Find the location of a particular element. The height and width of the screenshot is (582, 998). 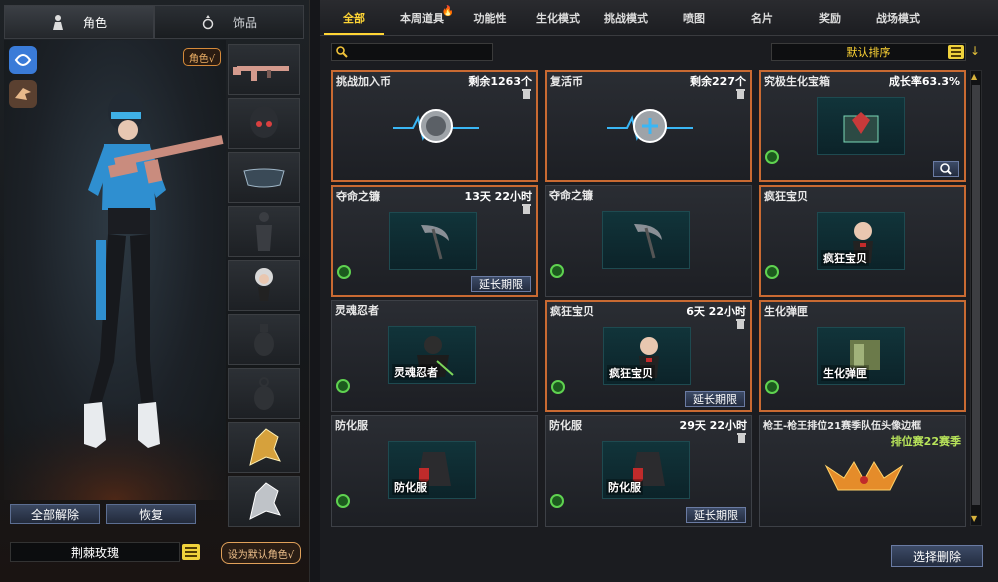

item-name: 疯狂宝贝 is located at coordinates (572, 311).